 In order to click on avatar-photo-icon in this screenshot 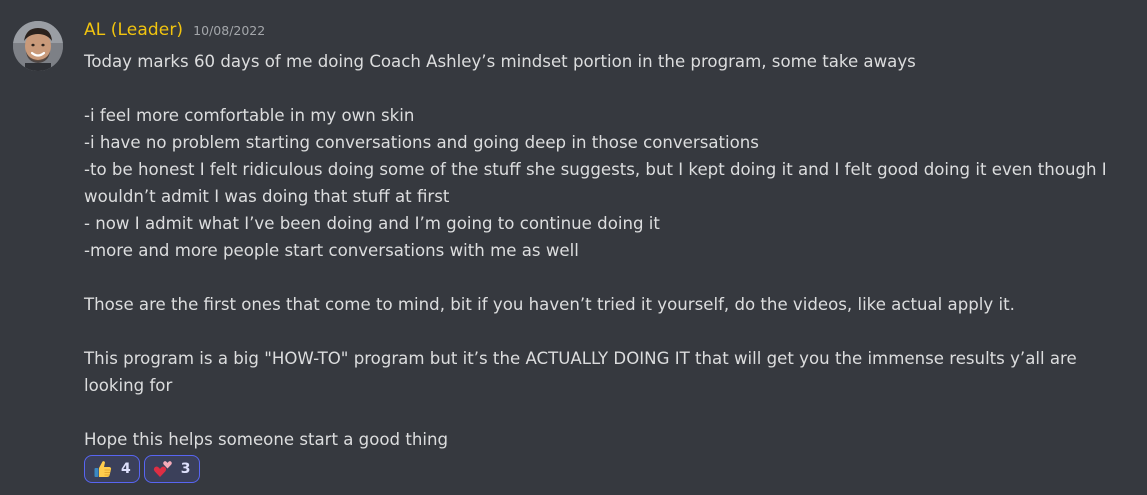, I will do `click(38, 46)`.